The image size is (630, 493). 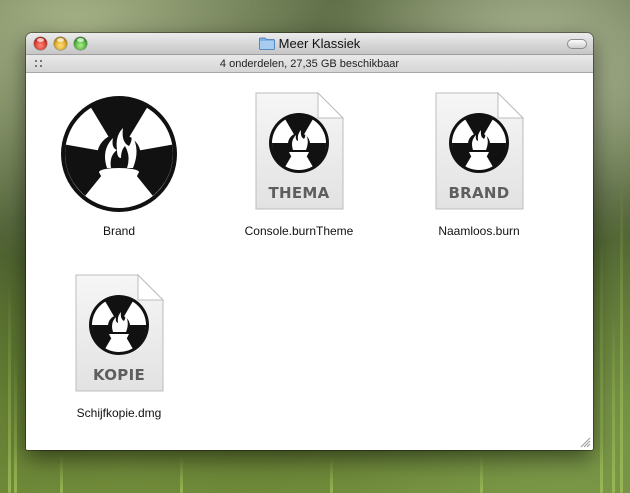 I want to click on burn-app-icon, so click(x=119, y=154).